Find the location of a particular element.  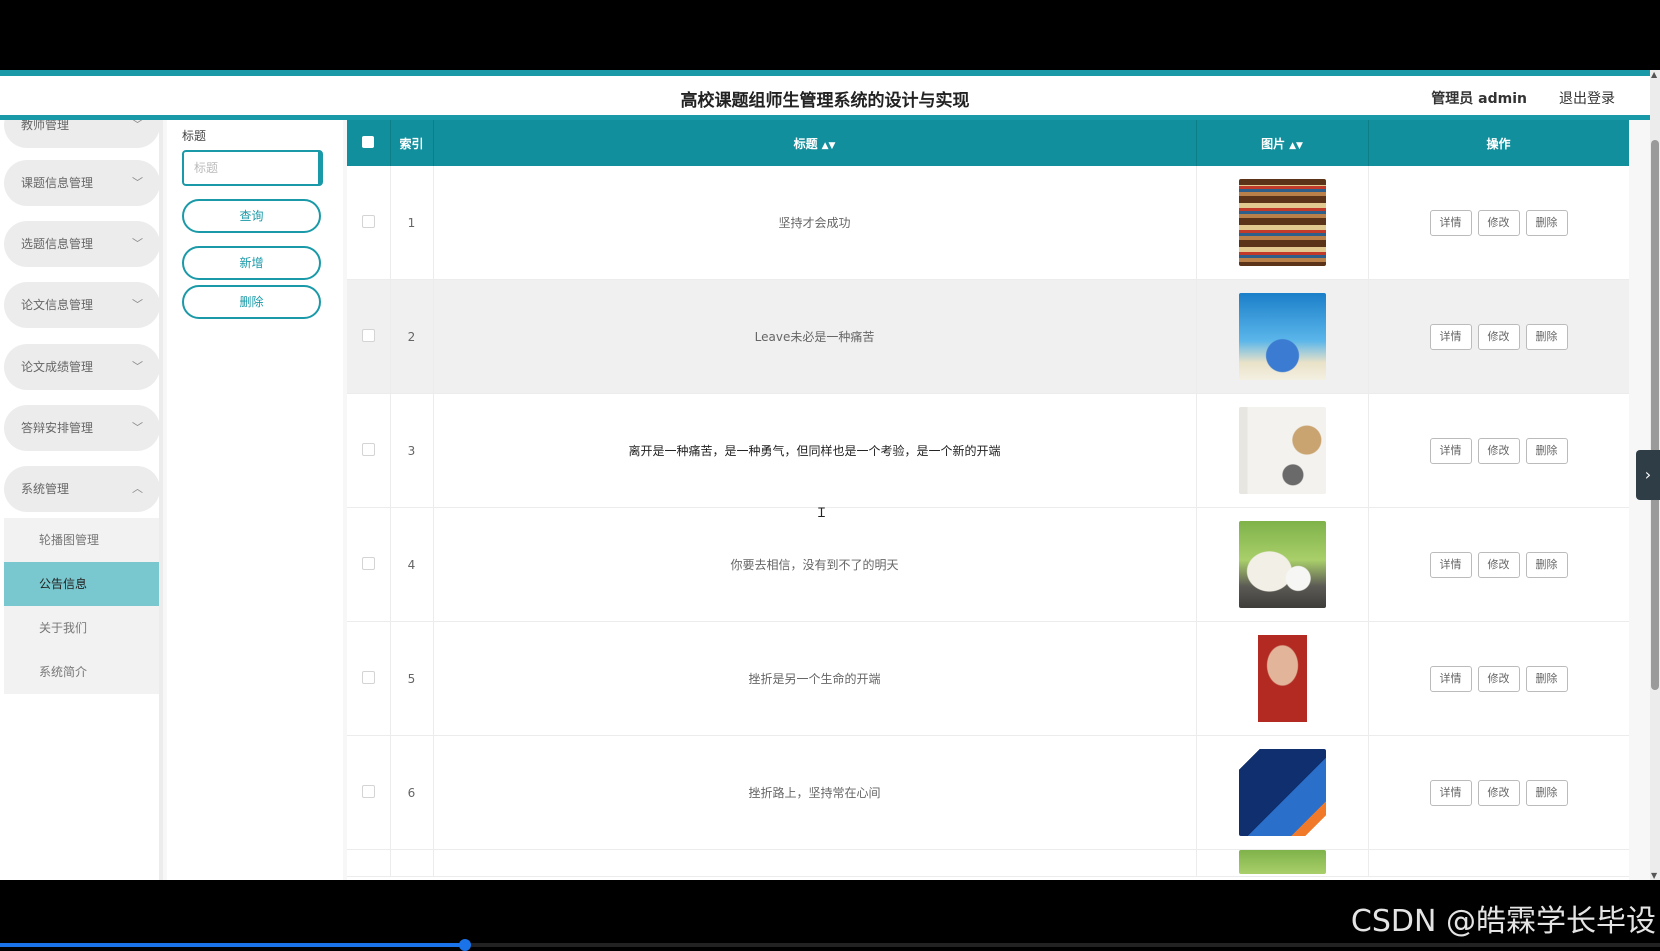

column-header-label: 操作 is located at coordinates (1498, 143).